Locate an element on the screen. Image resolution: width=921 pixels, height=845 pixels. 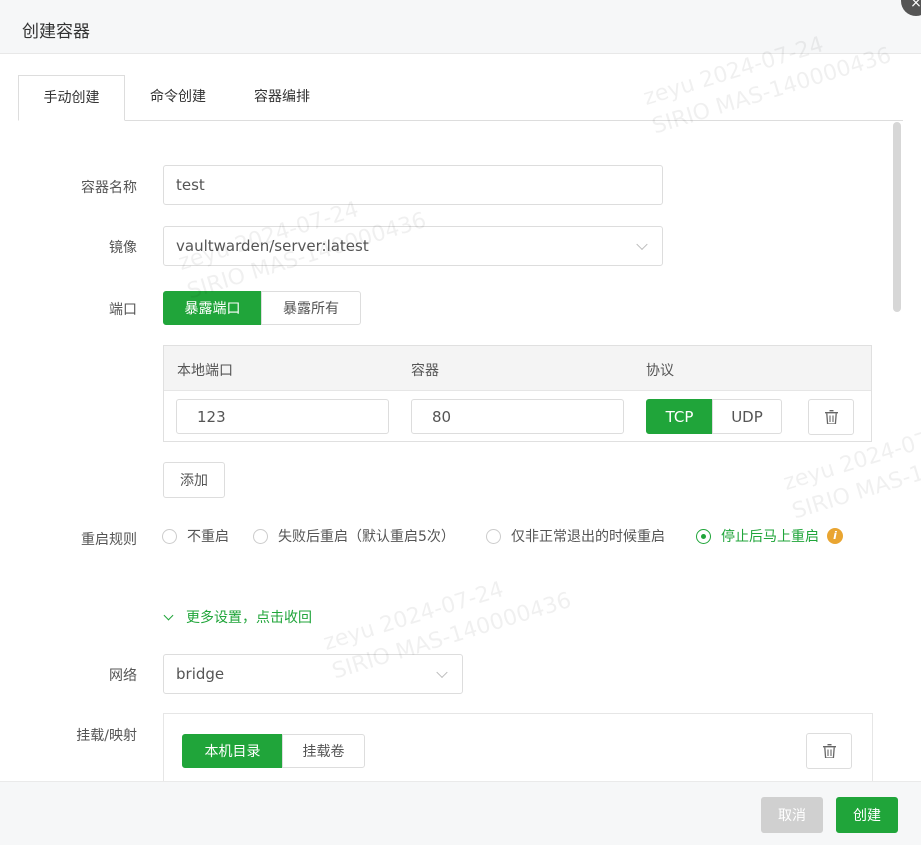
port-label: 端口 is located at coordinates (123, 310).